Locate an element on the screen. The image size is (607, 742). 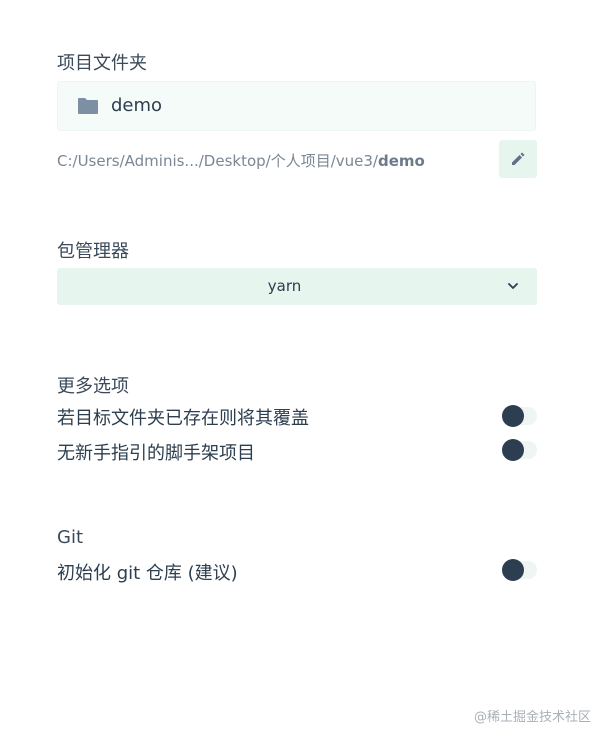
overwrite-toggle is located at coordinates (520, 416).